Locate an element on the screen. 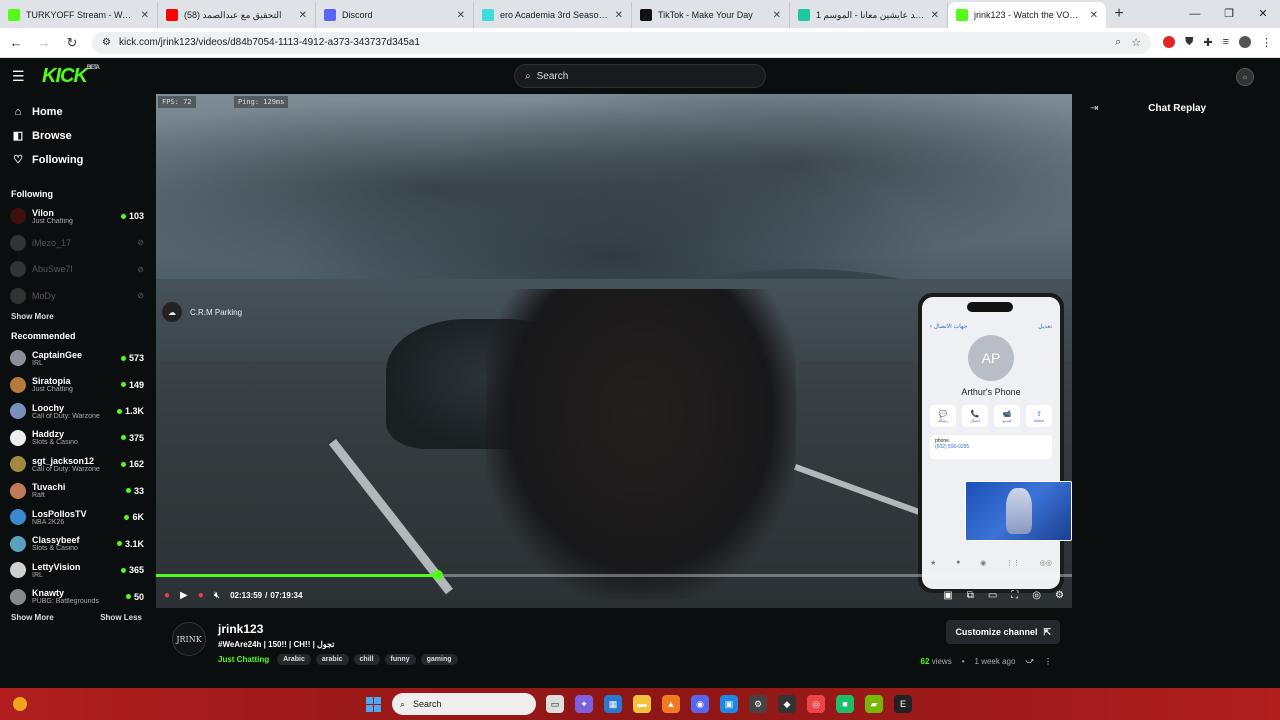 The image size is (1280, 720). viewer-count: 365 is located at coordinates (132, 570).